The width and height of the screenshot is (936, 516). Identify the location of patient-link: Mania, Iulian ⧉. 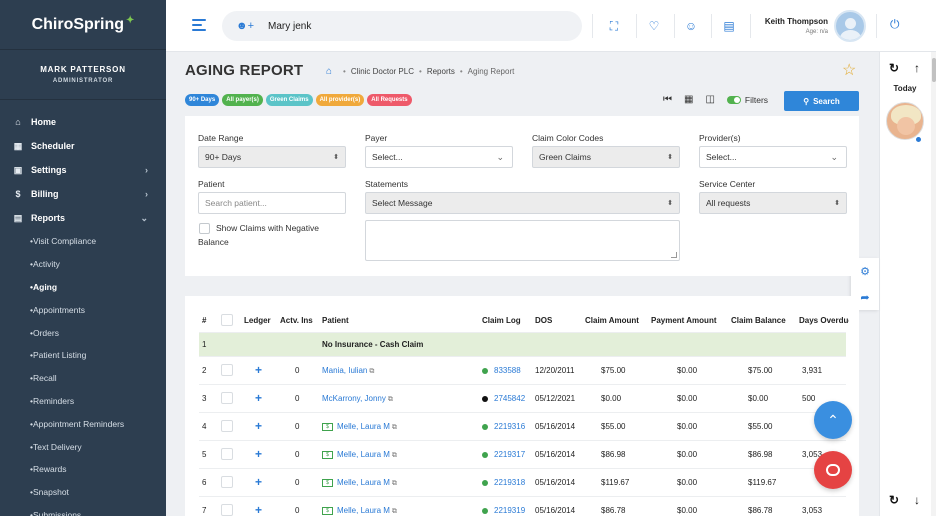
(348, 371).